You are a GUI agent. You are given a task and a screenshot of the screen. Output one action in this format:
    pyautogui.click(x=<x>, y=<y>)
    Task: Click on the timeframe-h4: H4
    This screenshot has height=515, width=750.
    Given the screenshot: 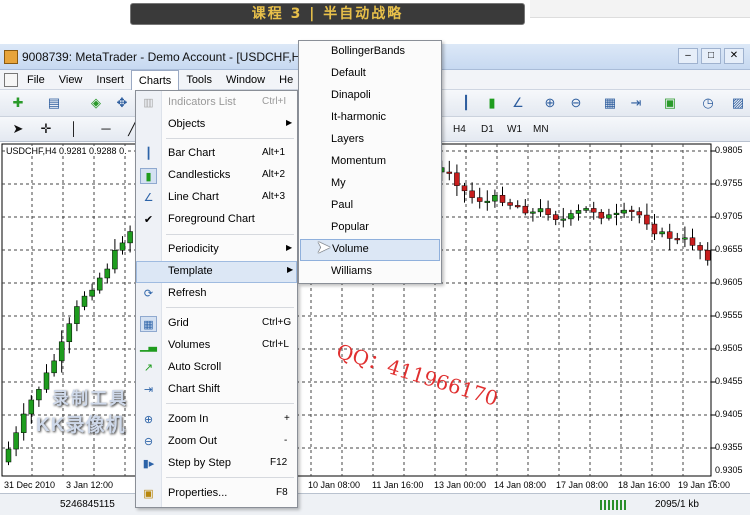 What is the action you would take?
    pyautogui.click(x=459, y=129)
    